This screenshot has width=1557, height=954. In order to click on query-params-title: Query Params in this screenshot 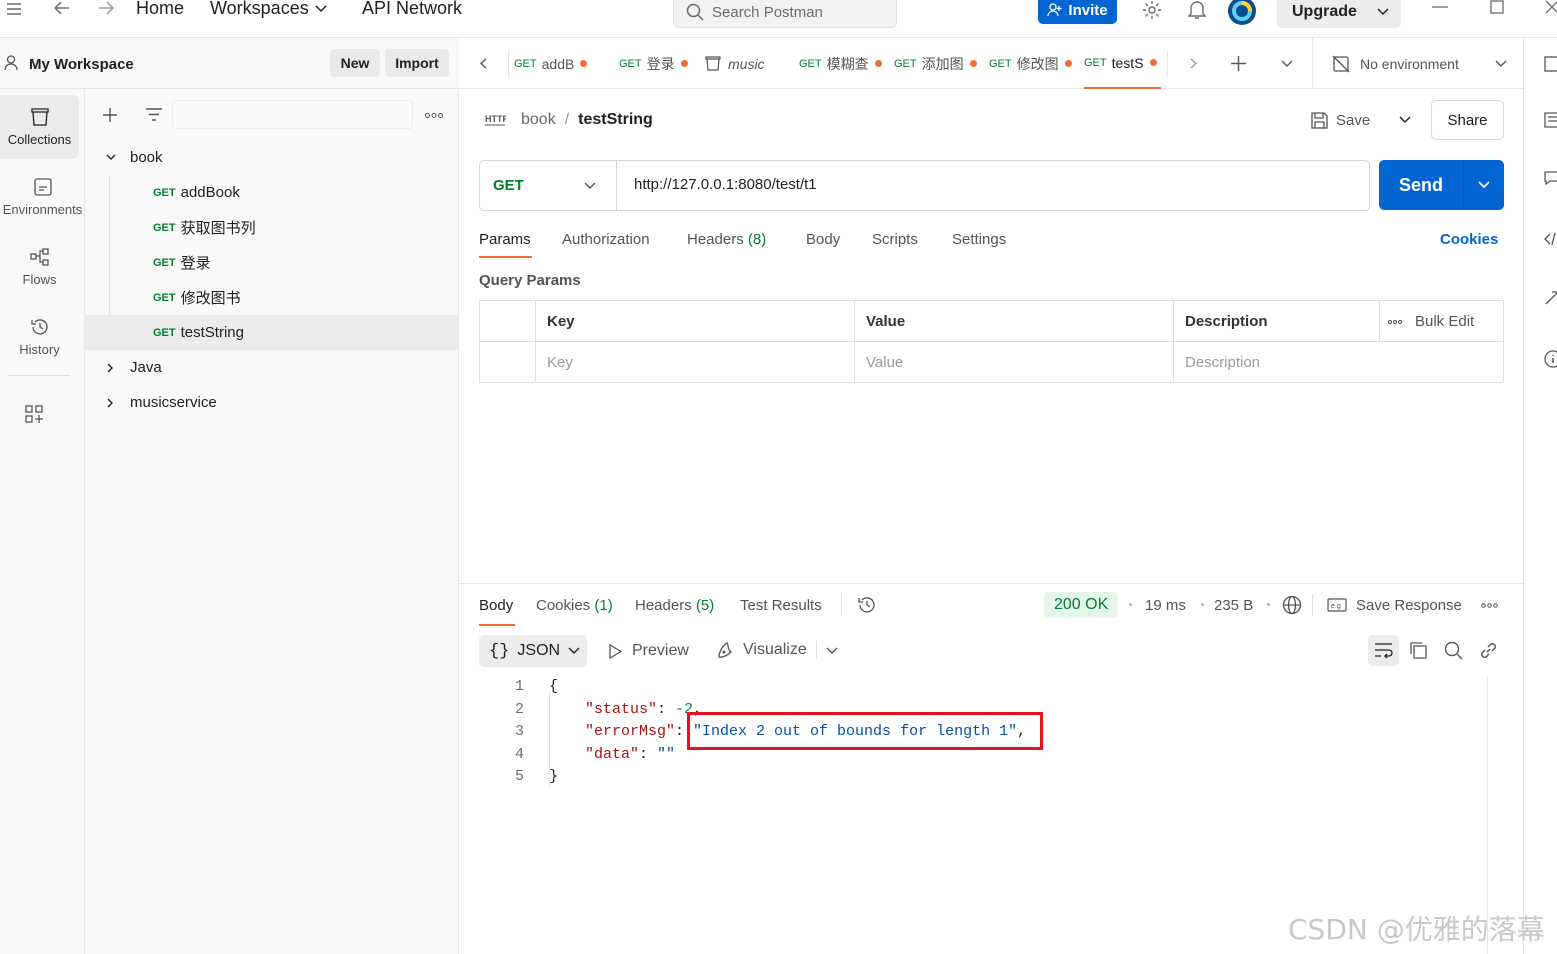, I will do `click(530, 280)`.